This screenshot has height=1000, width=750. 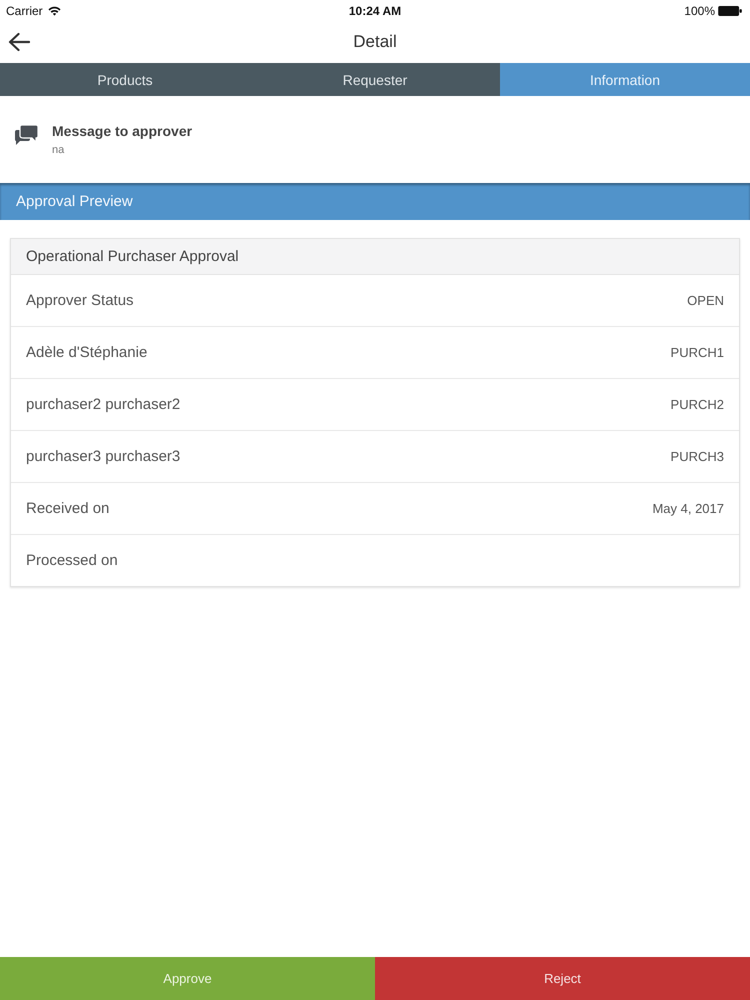 What do you see at coordinates (697, 456) in the screenshot?
I see `row-value: PURCH3` at bounding box center [697, 456].